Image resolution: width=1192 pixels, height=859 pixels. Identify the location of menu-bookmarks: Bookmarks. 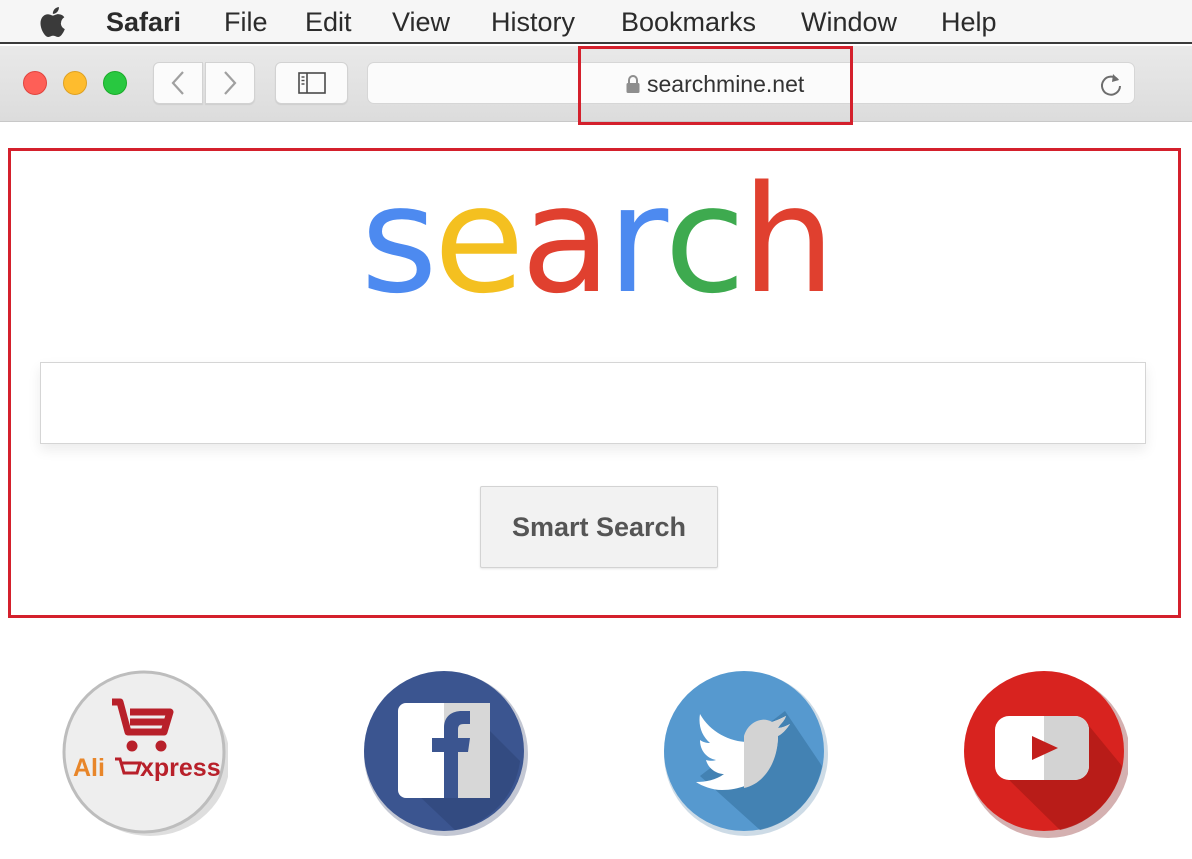
(688, 22).